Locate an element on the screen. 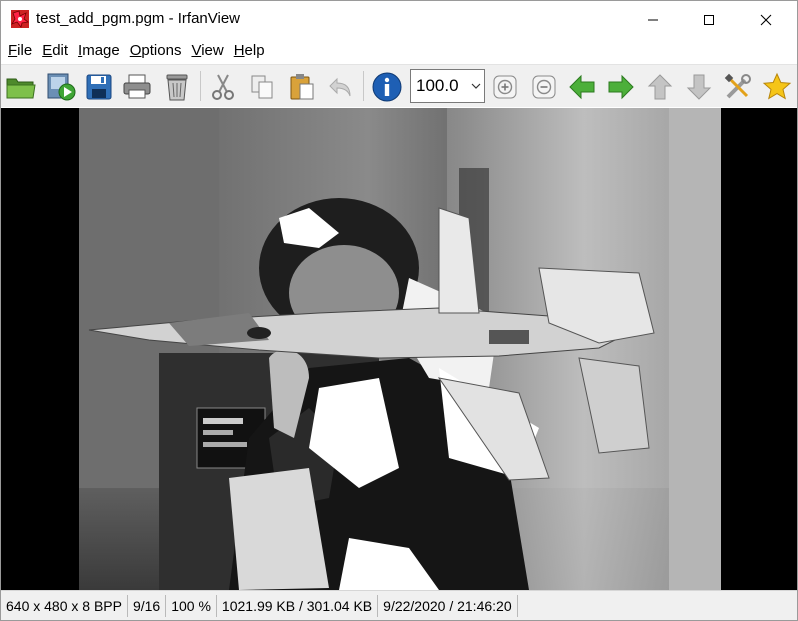 The width and height of the screenshot is (798, 621). properties-icon is located at coordinates (737, 86).